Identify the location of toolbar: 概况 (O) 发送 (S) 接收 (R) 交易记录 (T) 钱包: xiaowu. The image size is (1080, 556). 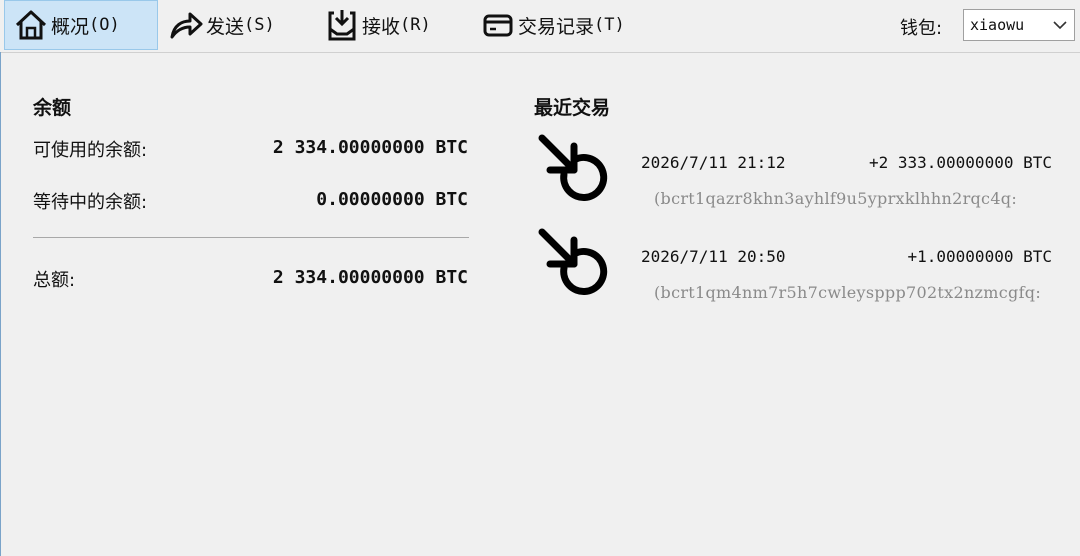
(540, 26).